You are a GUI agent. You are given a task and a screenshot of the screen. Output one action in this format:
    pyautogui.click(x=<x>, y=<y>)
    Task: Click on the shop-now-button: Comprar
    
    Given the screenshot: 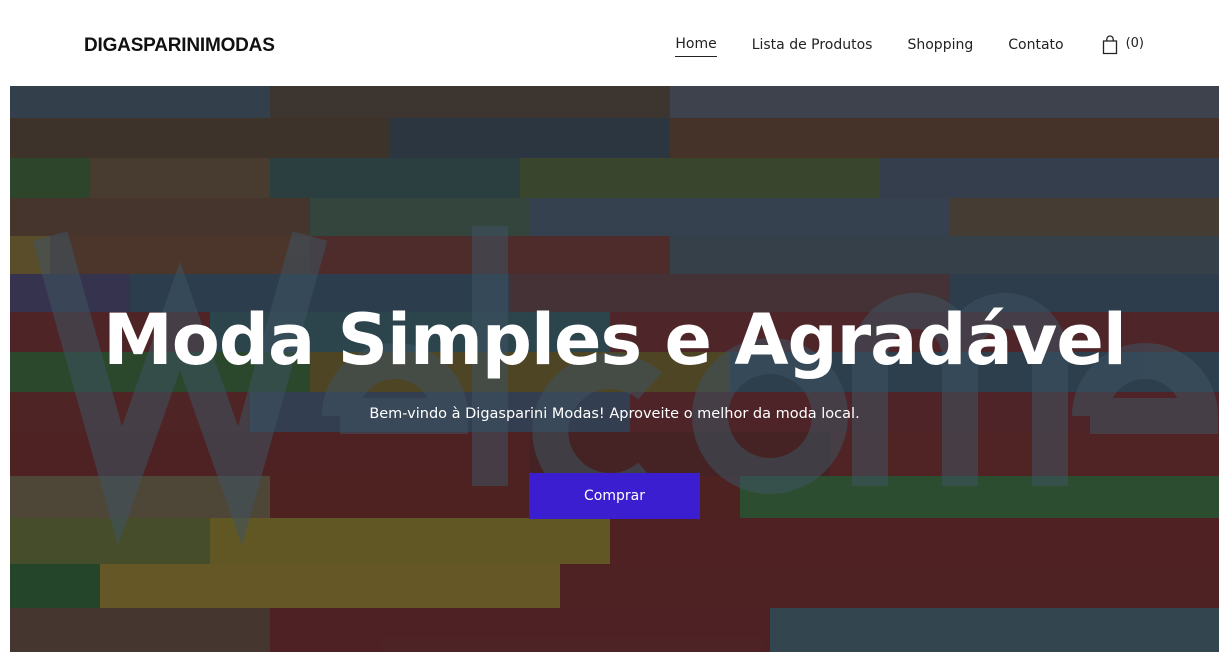 What is the action you would take?
    pyautogui.click(x=614, y=496)
    